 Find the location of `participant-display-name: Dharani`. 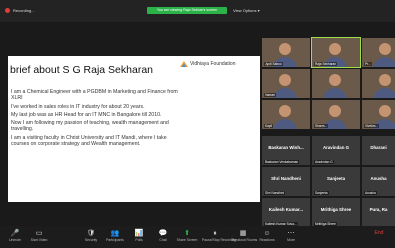

participant-display-name: Dharani is located at coordinates (378, 147).